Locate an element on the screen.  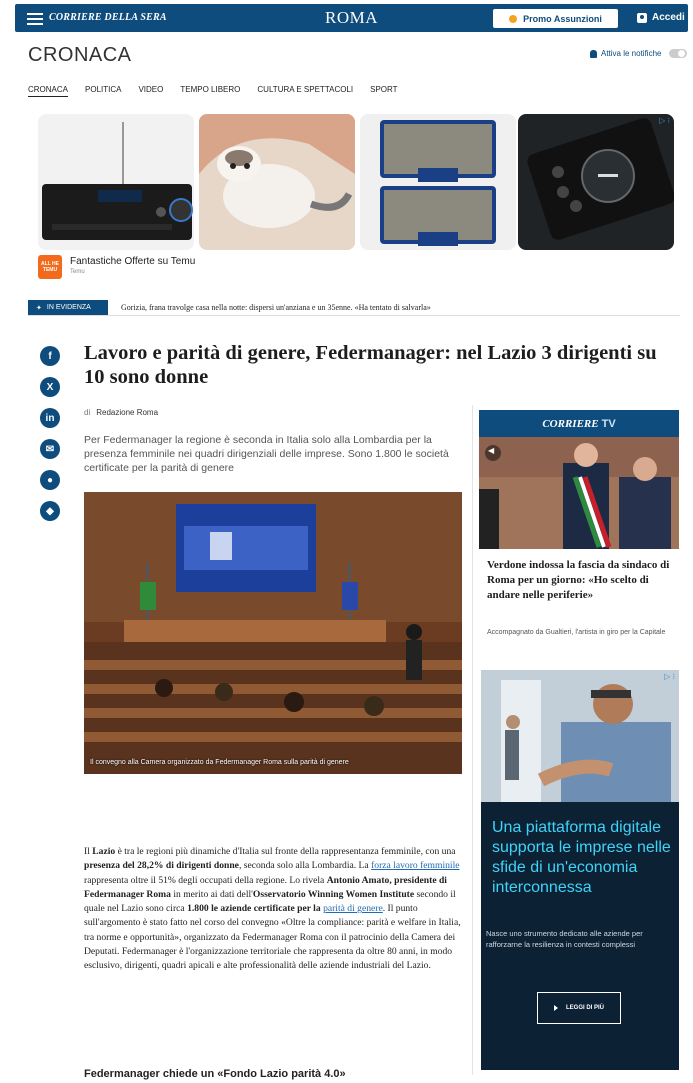
login-label: Accedi is located at coordinates (668, 17).